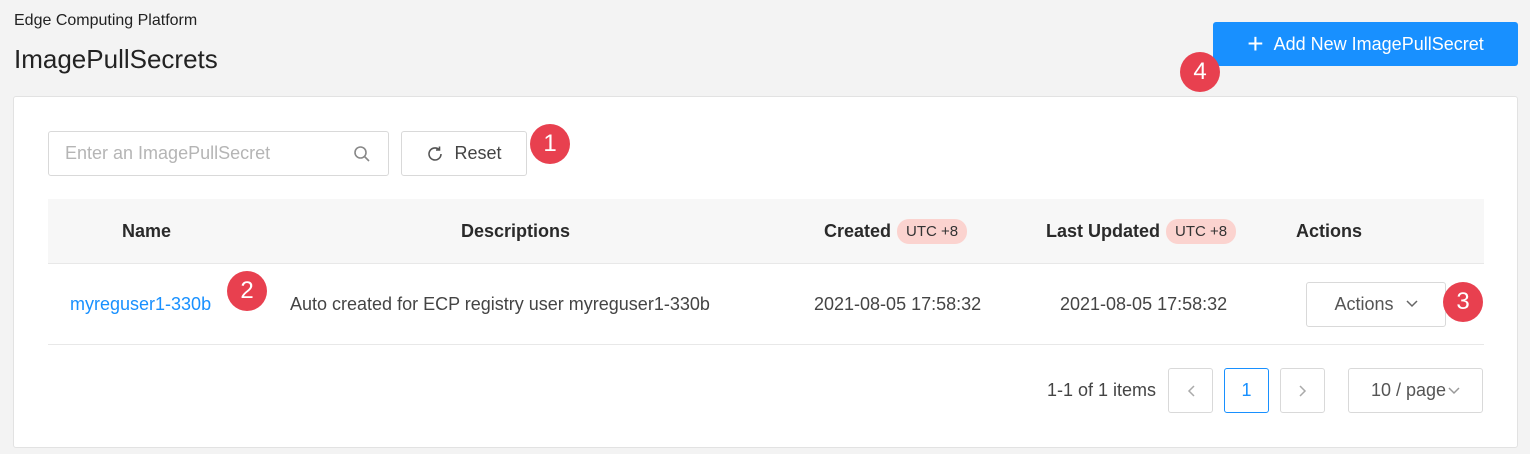 This screenshot has width=1530, height=454. I want to click on annotation-marker-1: 1, so click(550, 144).